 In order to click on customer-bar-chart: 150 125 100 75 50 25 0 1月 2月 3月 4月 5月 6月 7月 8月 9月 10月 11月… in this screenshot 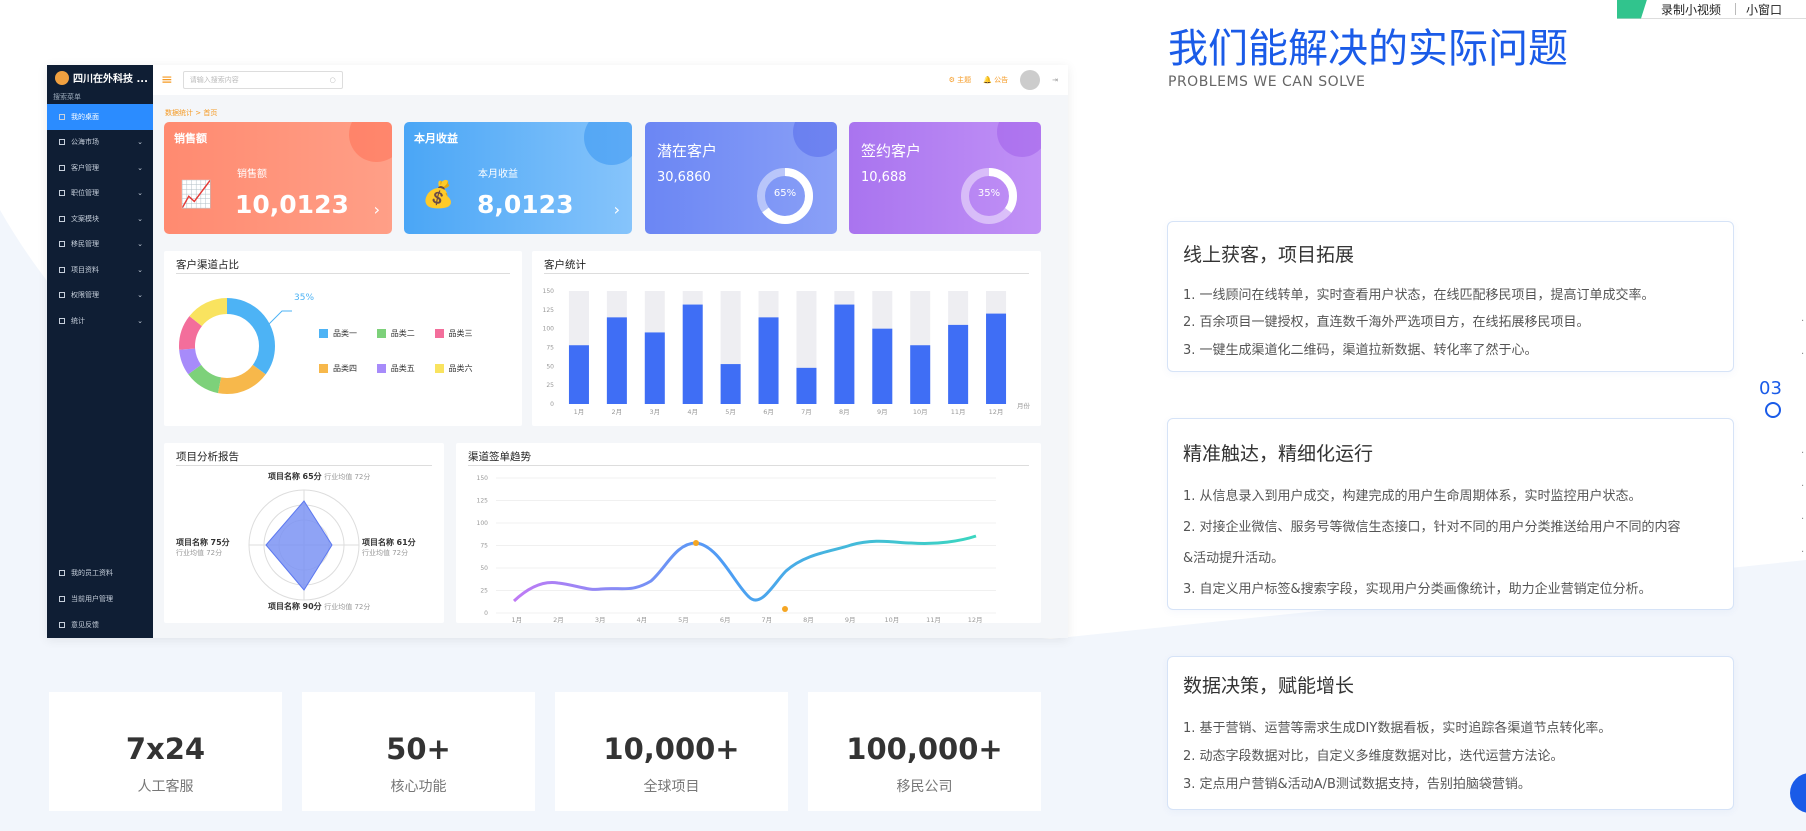, I will do `click(787, 352)`.